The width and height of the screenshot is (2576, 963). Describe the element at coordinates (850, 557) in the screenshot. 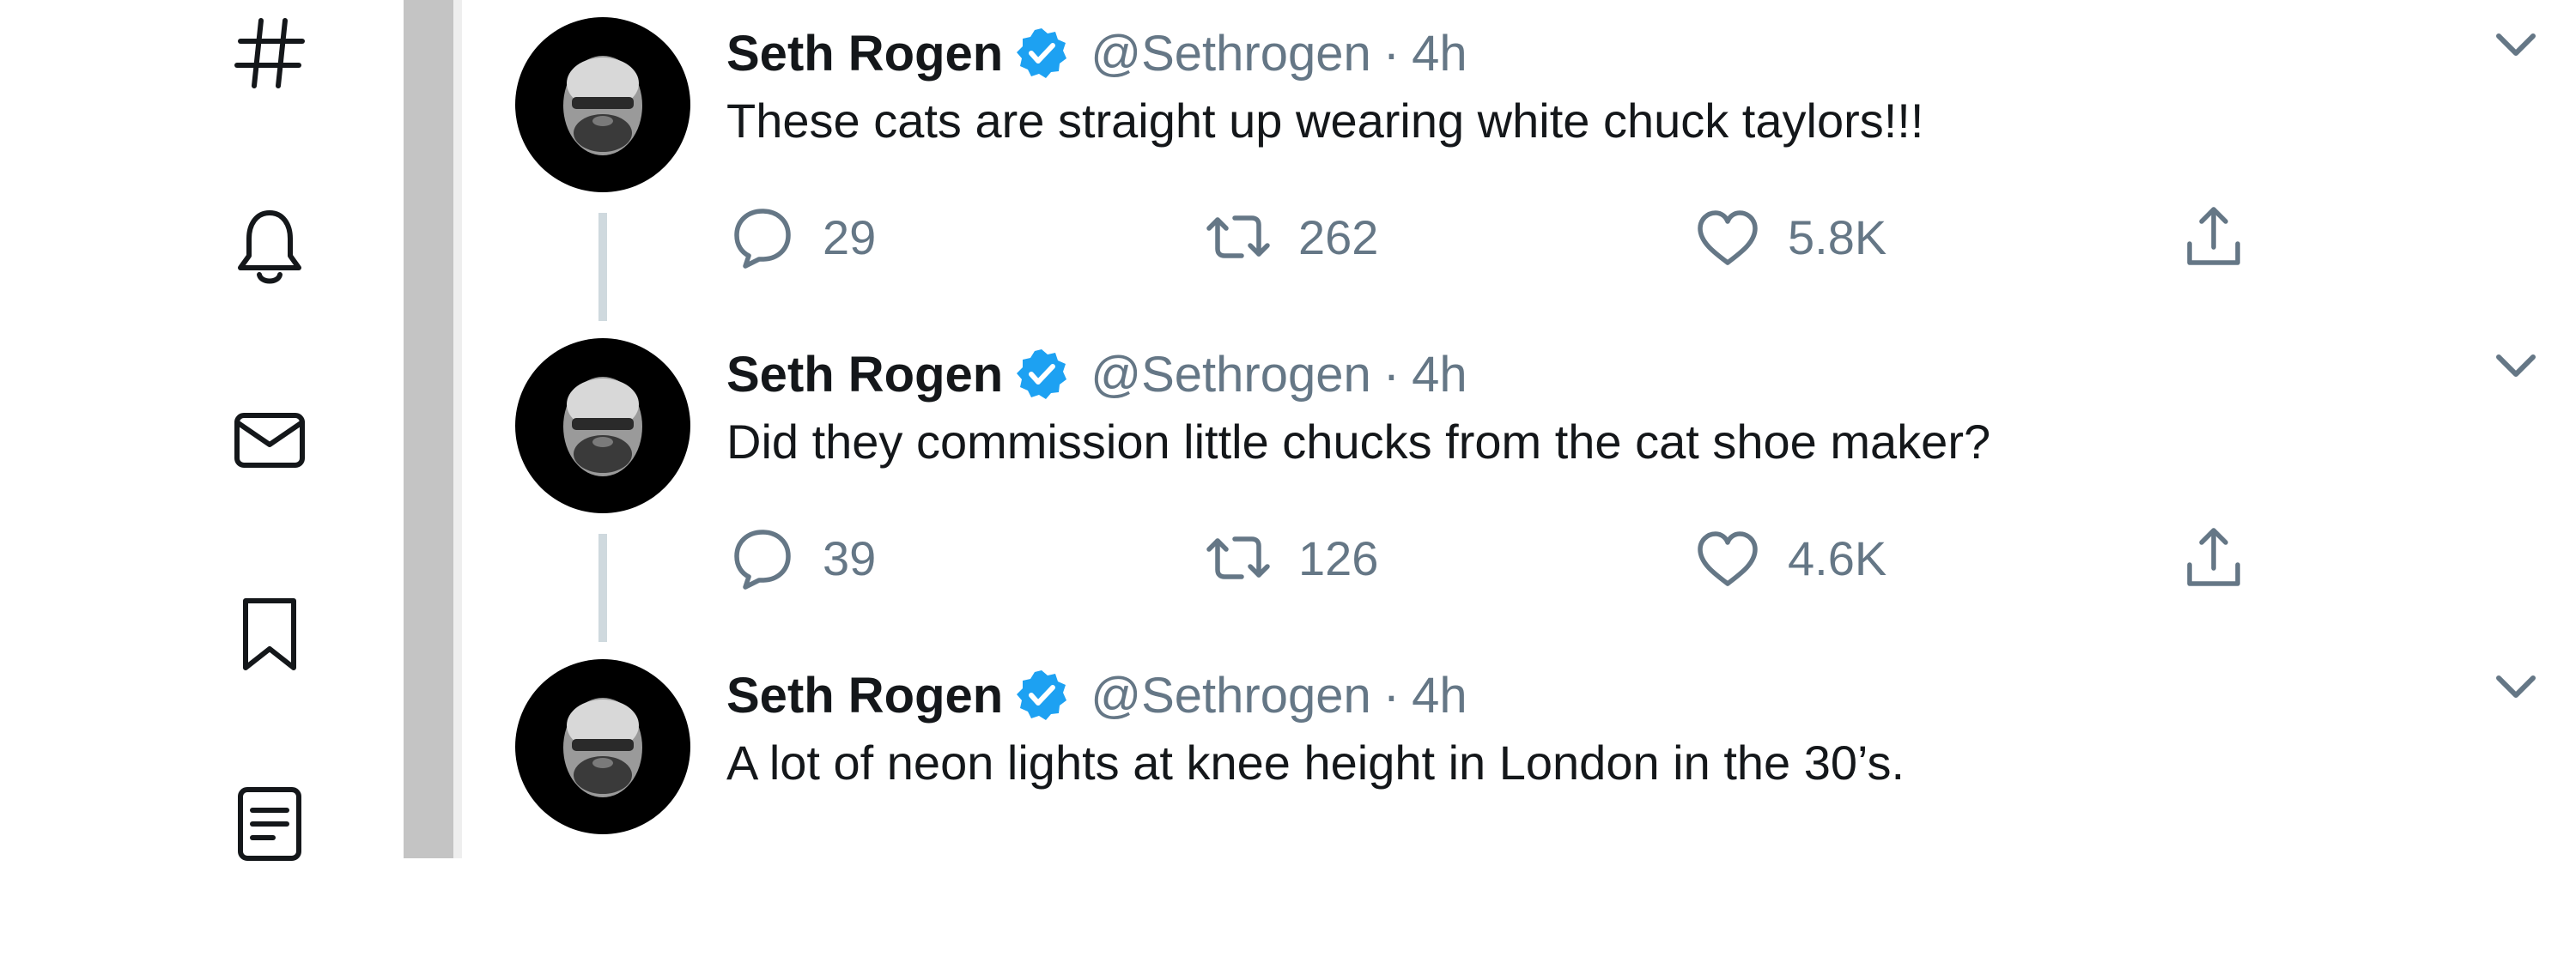

I see `reply-count: 39` at that location.